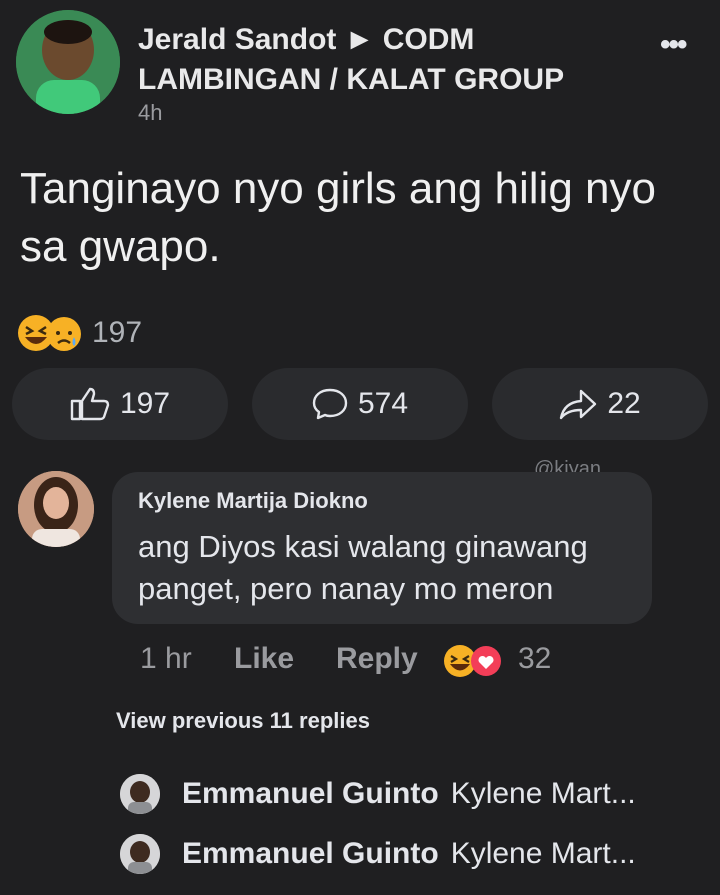  I want to click on like-button: 197, so click(120, 404).